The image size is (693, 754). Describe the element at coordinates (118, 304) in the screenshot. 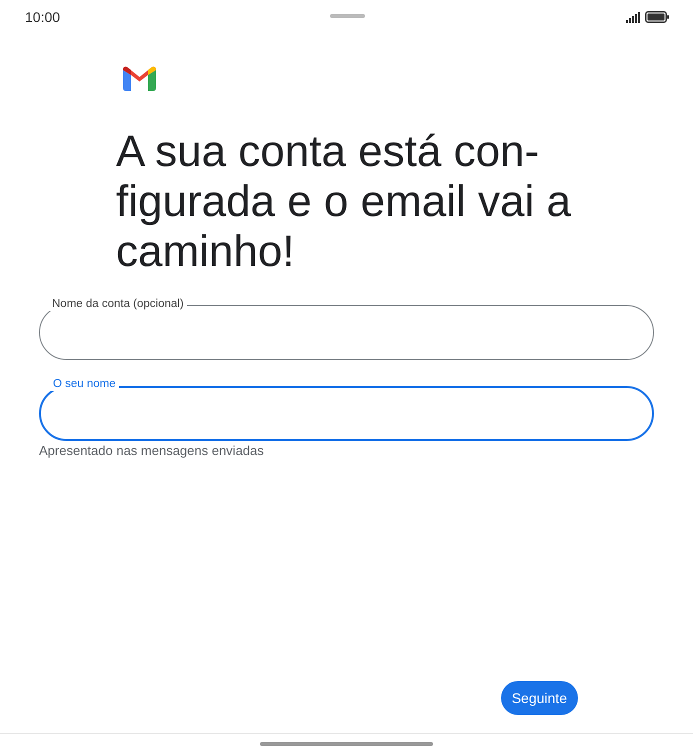

I see `field-label: Nome da conta (opcional)` at that location.